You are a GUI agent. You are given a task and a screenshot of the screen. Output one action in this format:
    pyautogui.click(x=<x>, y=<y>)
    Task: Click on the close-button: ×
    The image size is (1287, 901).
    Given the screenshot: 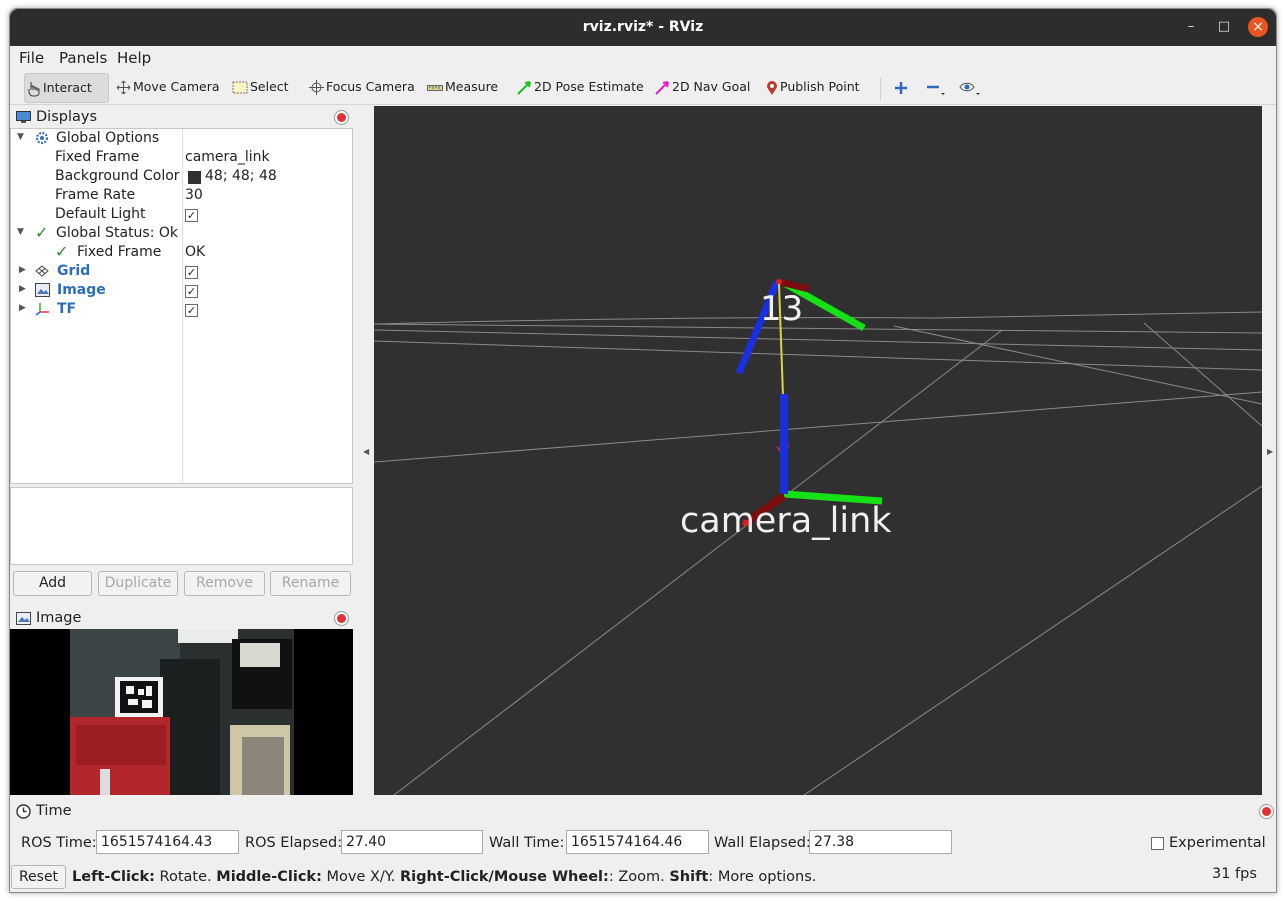 What is the action you would take?
    pyautogui.click(x=1258, y=27)
    